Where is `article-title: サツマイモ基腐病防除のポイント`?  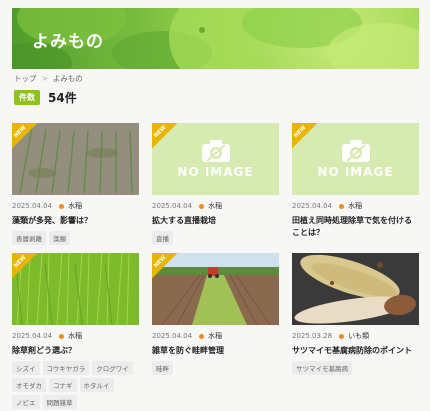
article-title: サツマイモ基腐病防除のポイント is located at coordinates (355, 351).